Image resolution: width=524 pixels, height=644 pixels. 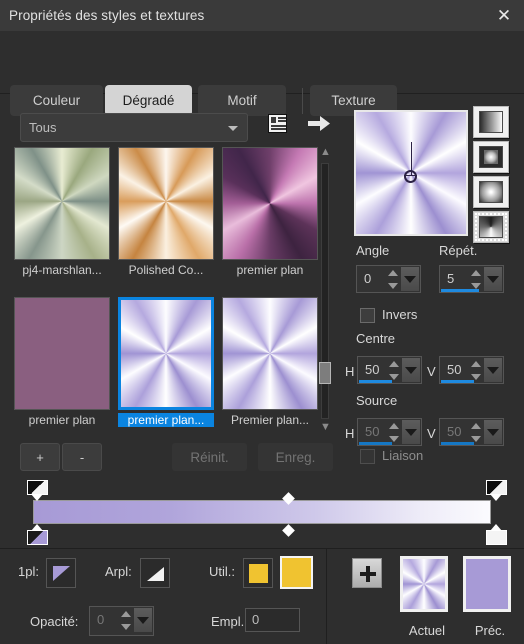 What do you see at coordinates (491, 122) in the screenshot?
I see `linear-gradient-type-button` at bounding box center [491, 122].